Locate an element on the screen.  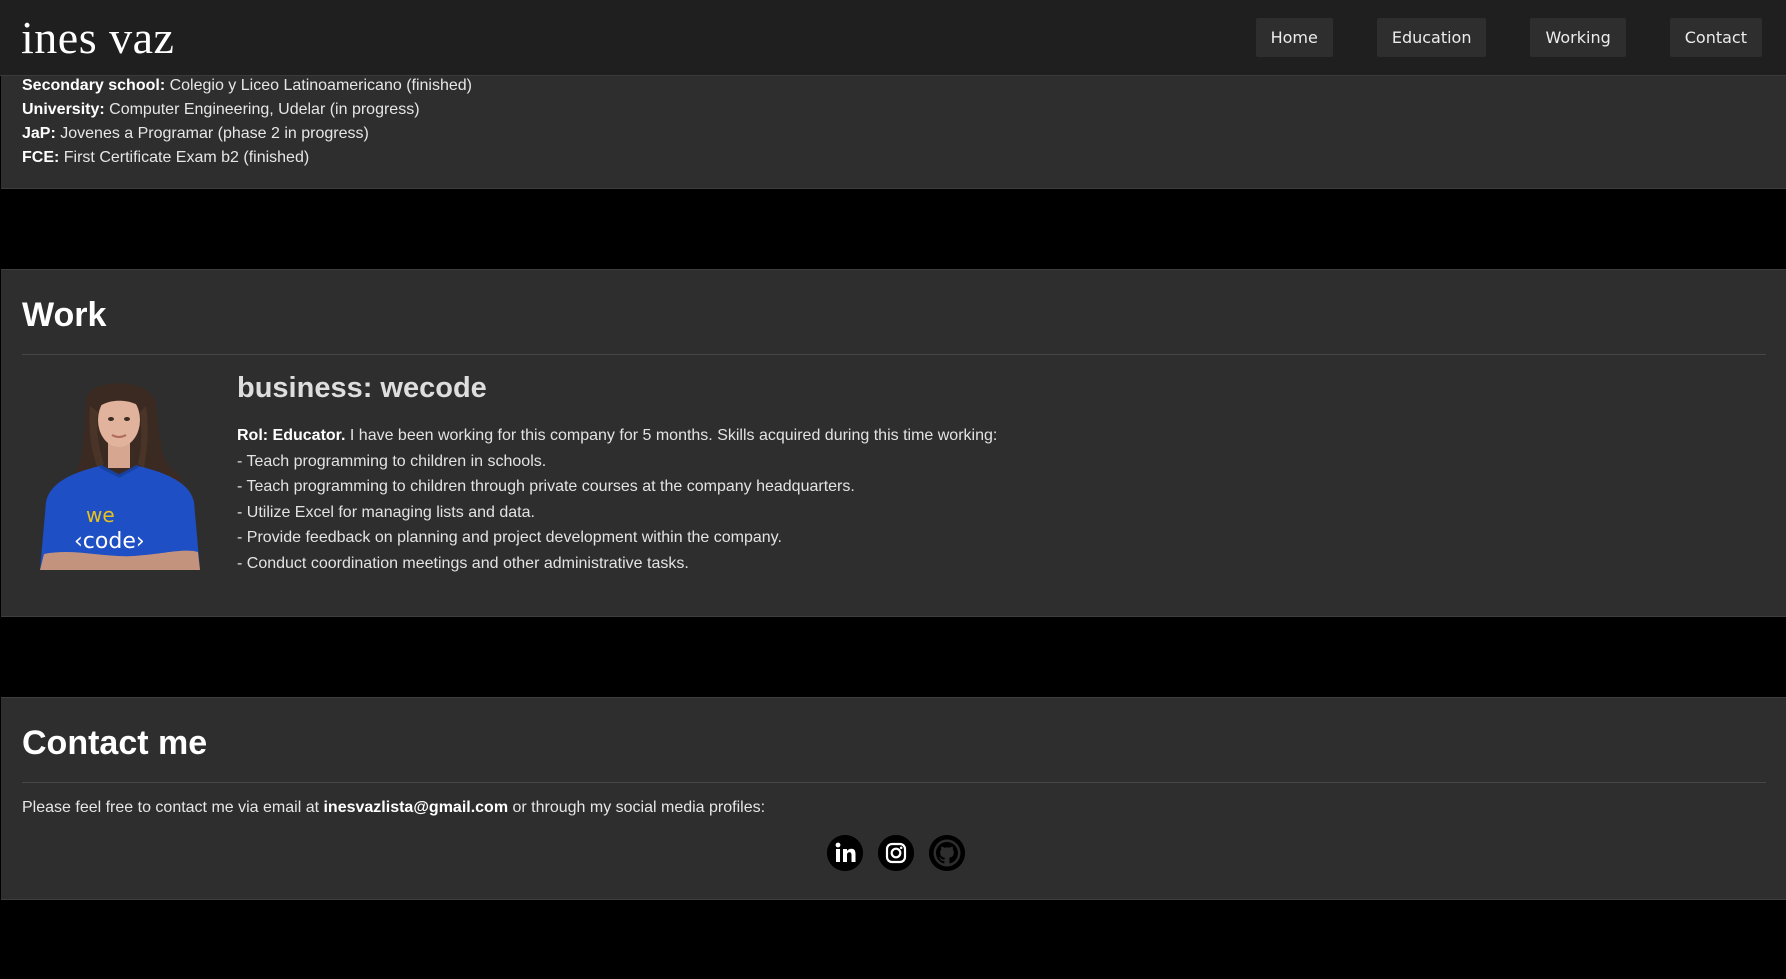
svg-text: ‹code› is located at coordinates (109, 541).